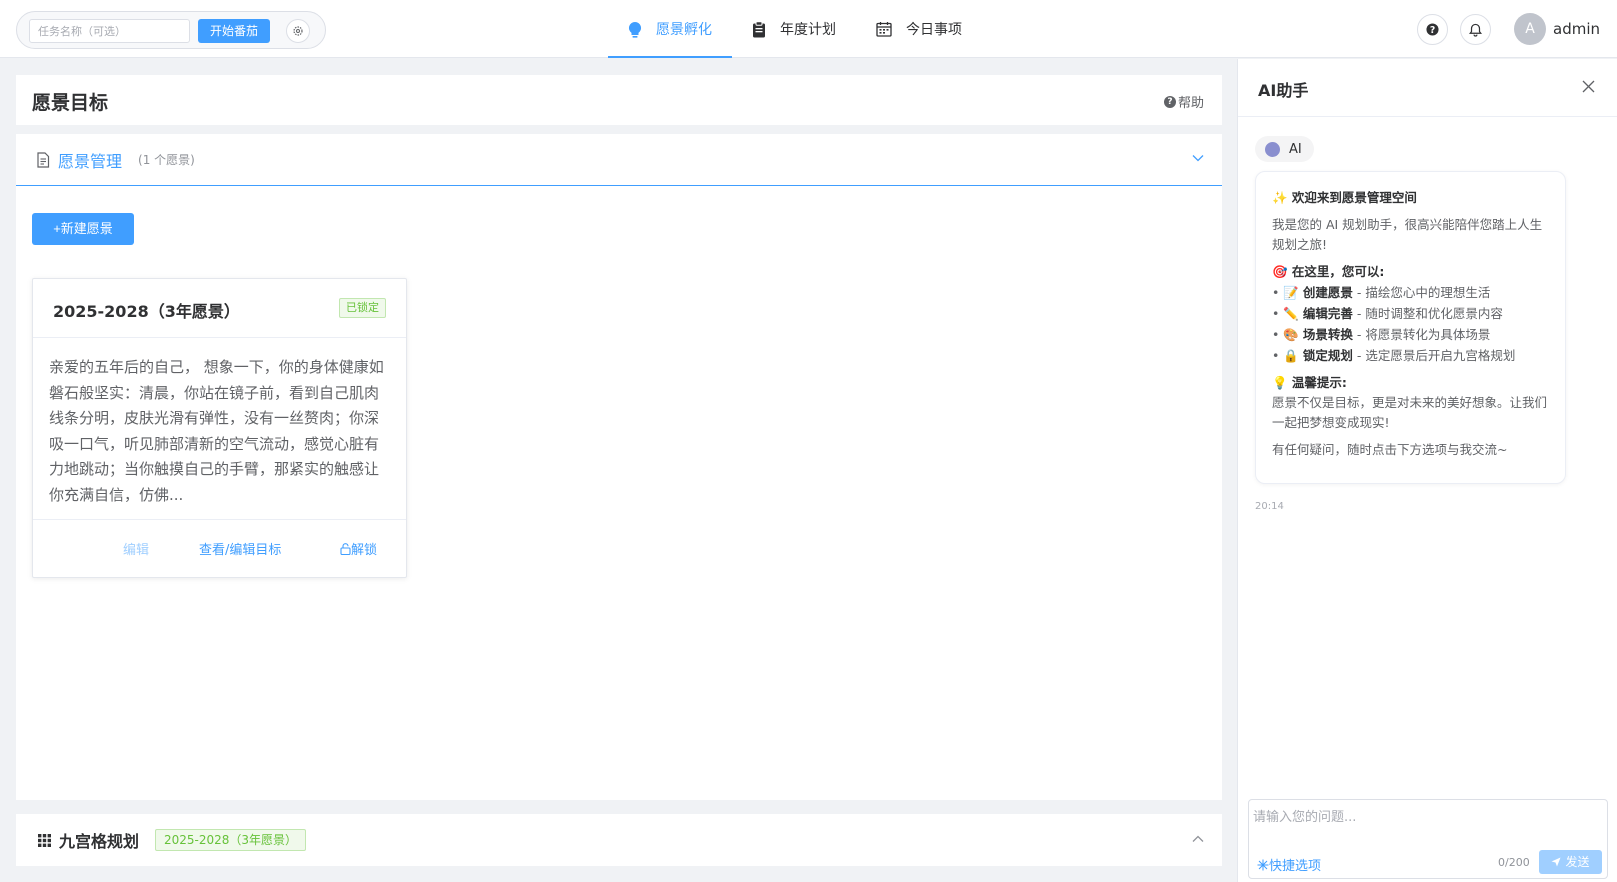  What do you see at coordinates (231, 840) in the screenshot?
I see `grid-vision-tag: 2025-2028（3年愿景）` at bounding box center [231, 840].